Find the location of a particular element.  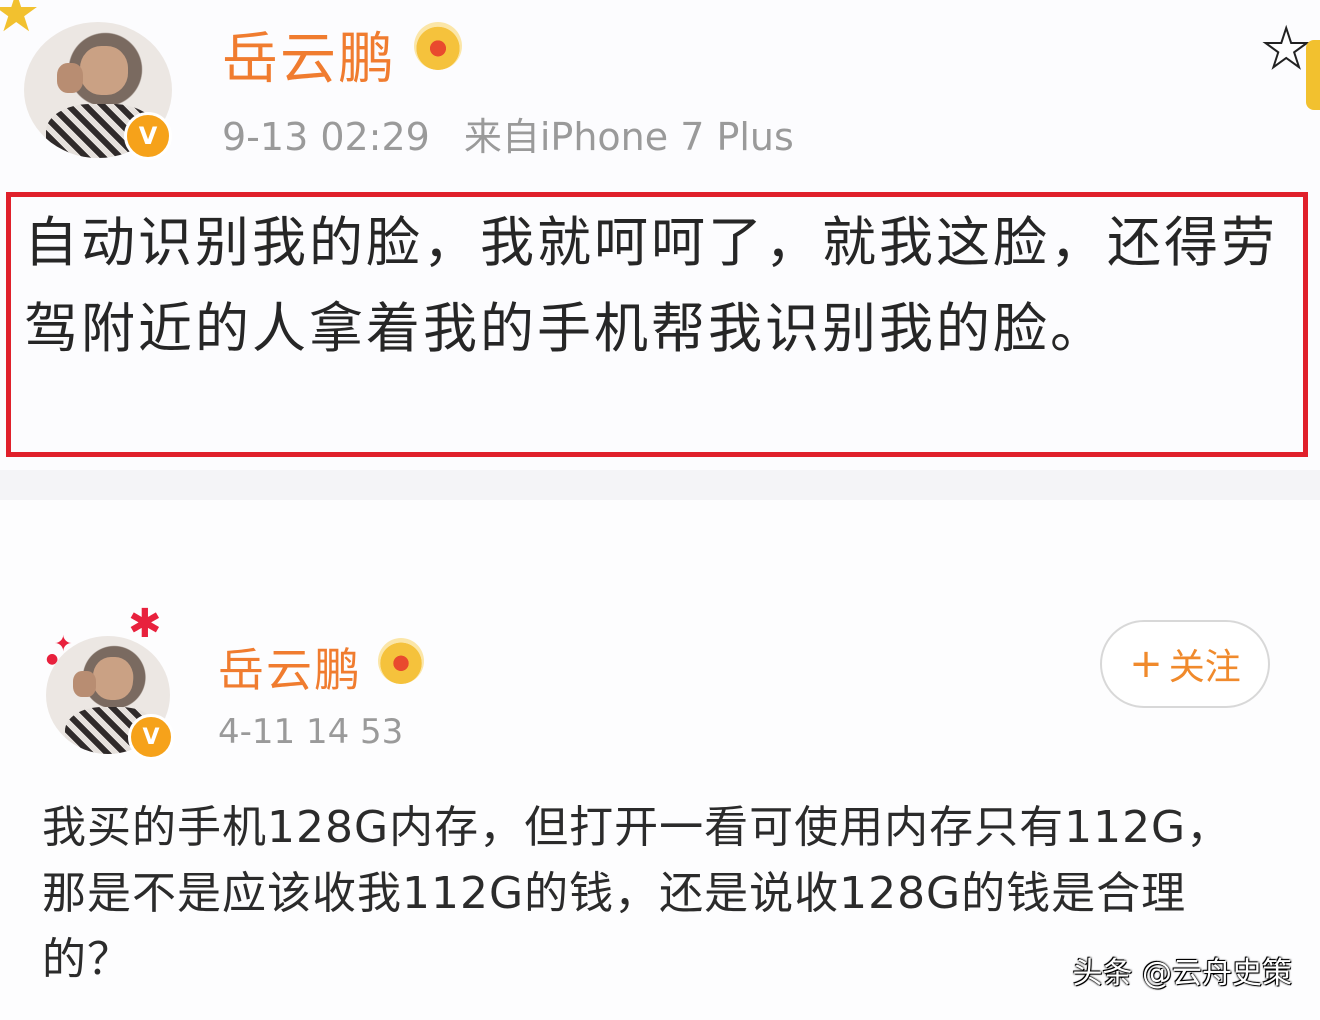

plus-icon: + is located at coordinates (1146, 664).